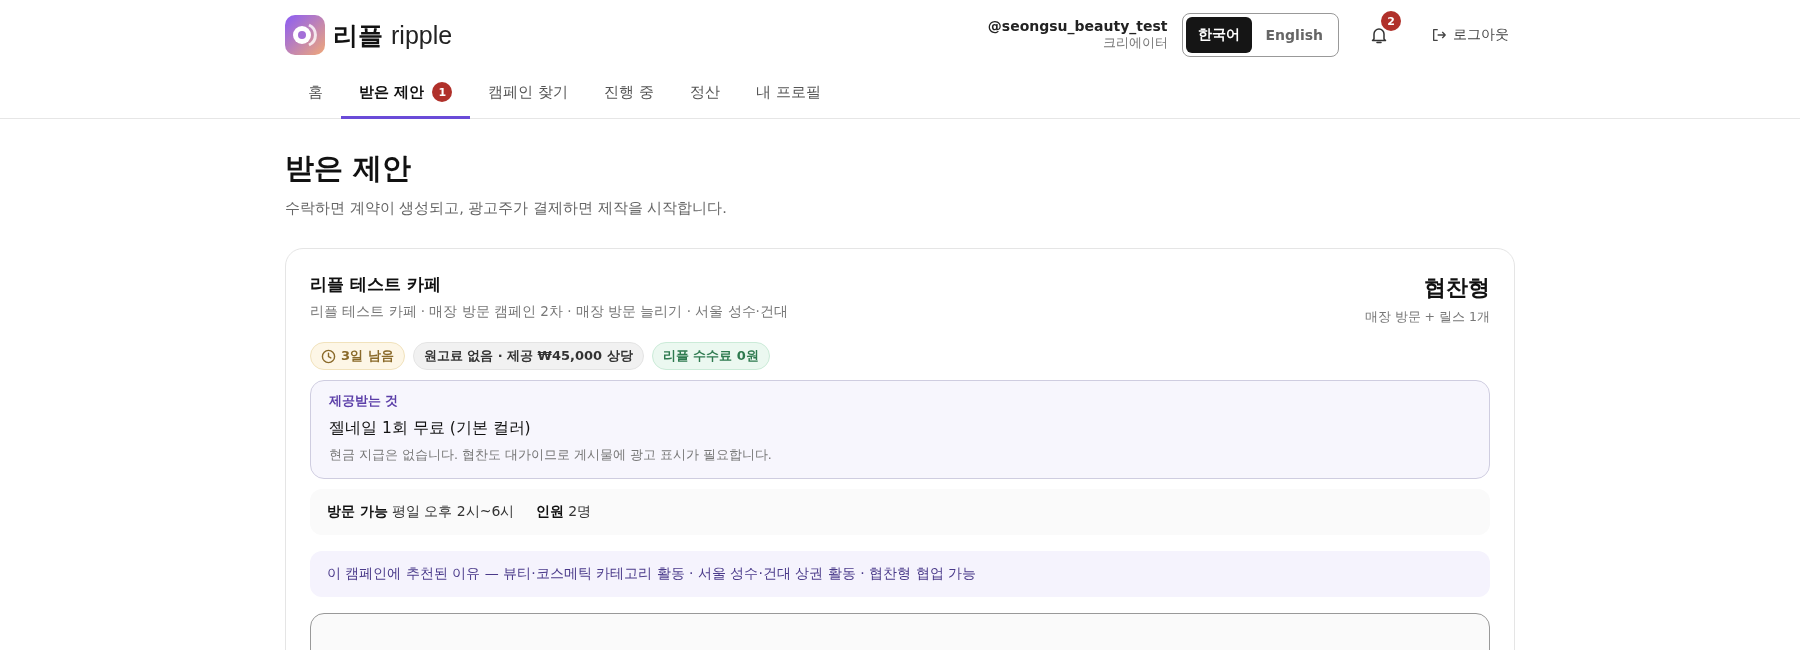 The image size is (1800, 650). I want to click on nav-tab: 홈, so click(315, 94).